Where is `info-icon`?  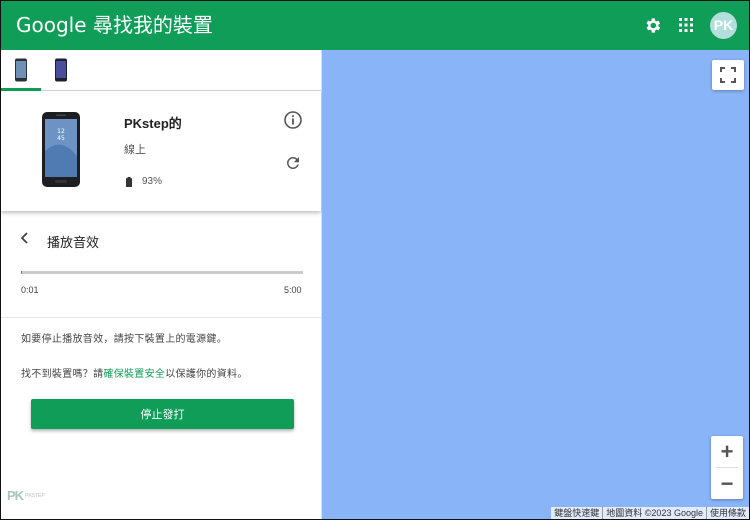
info-icon is located at coordinates (293, 120).